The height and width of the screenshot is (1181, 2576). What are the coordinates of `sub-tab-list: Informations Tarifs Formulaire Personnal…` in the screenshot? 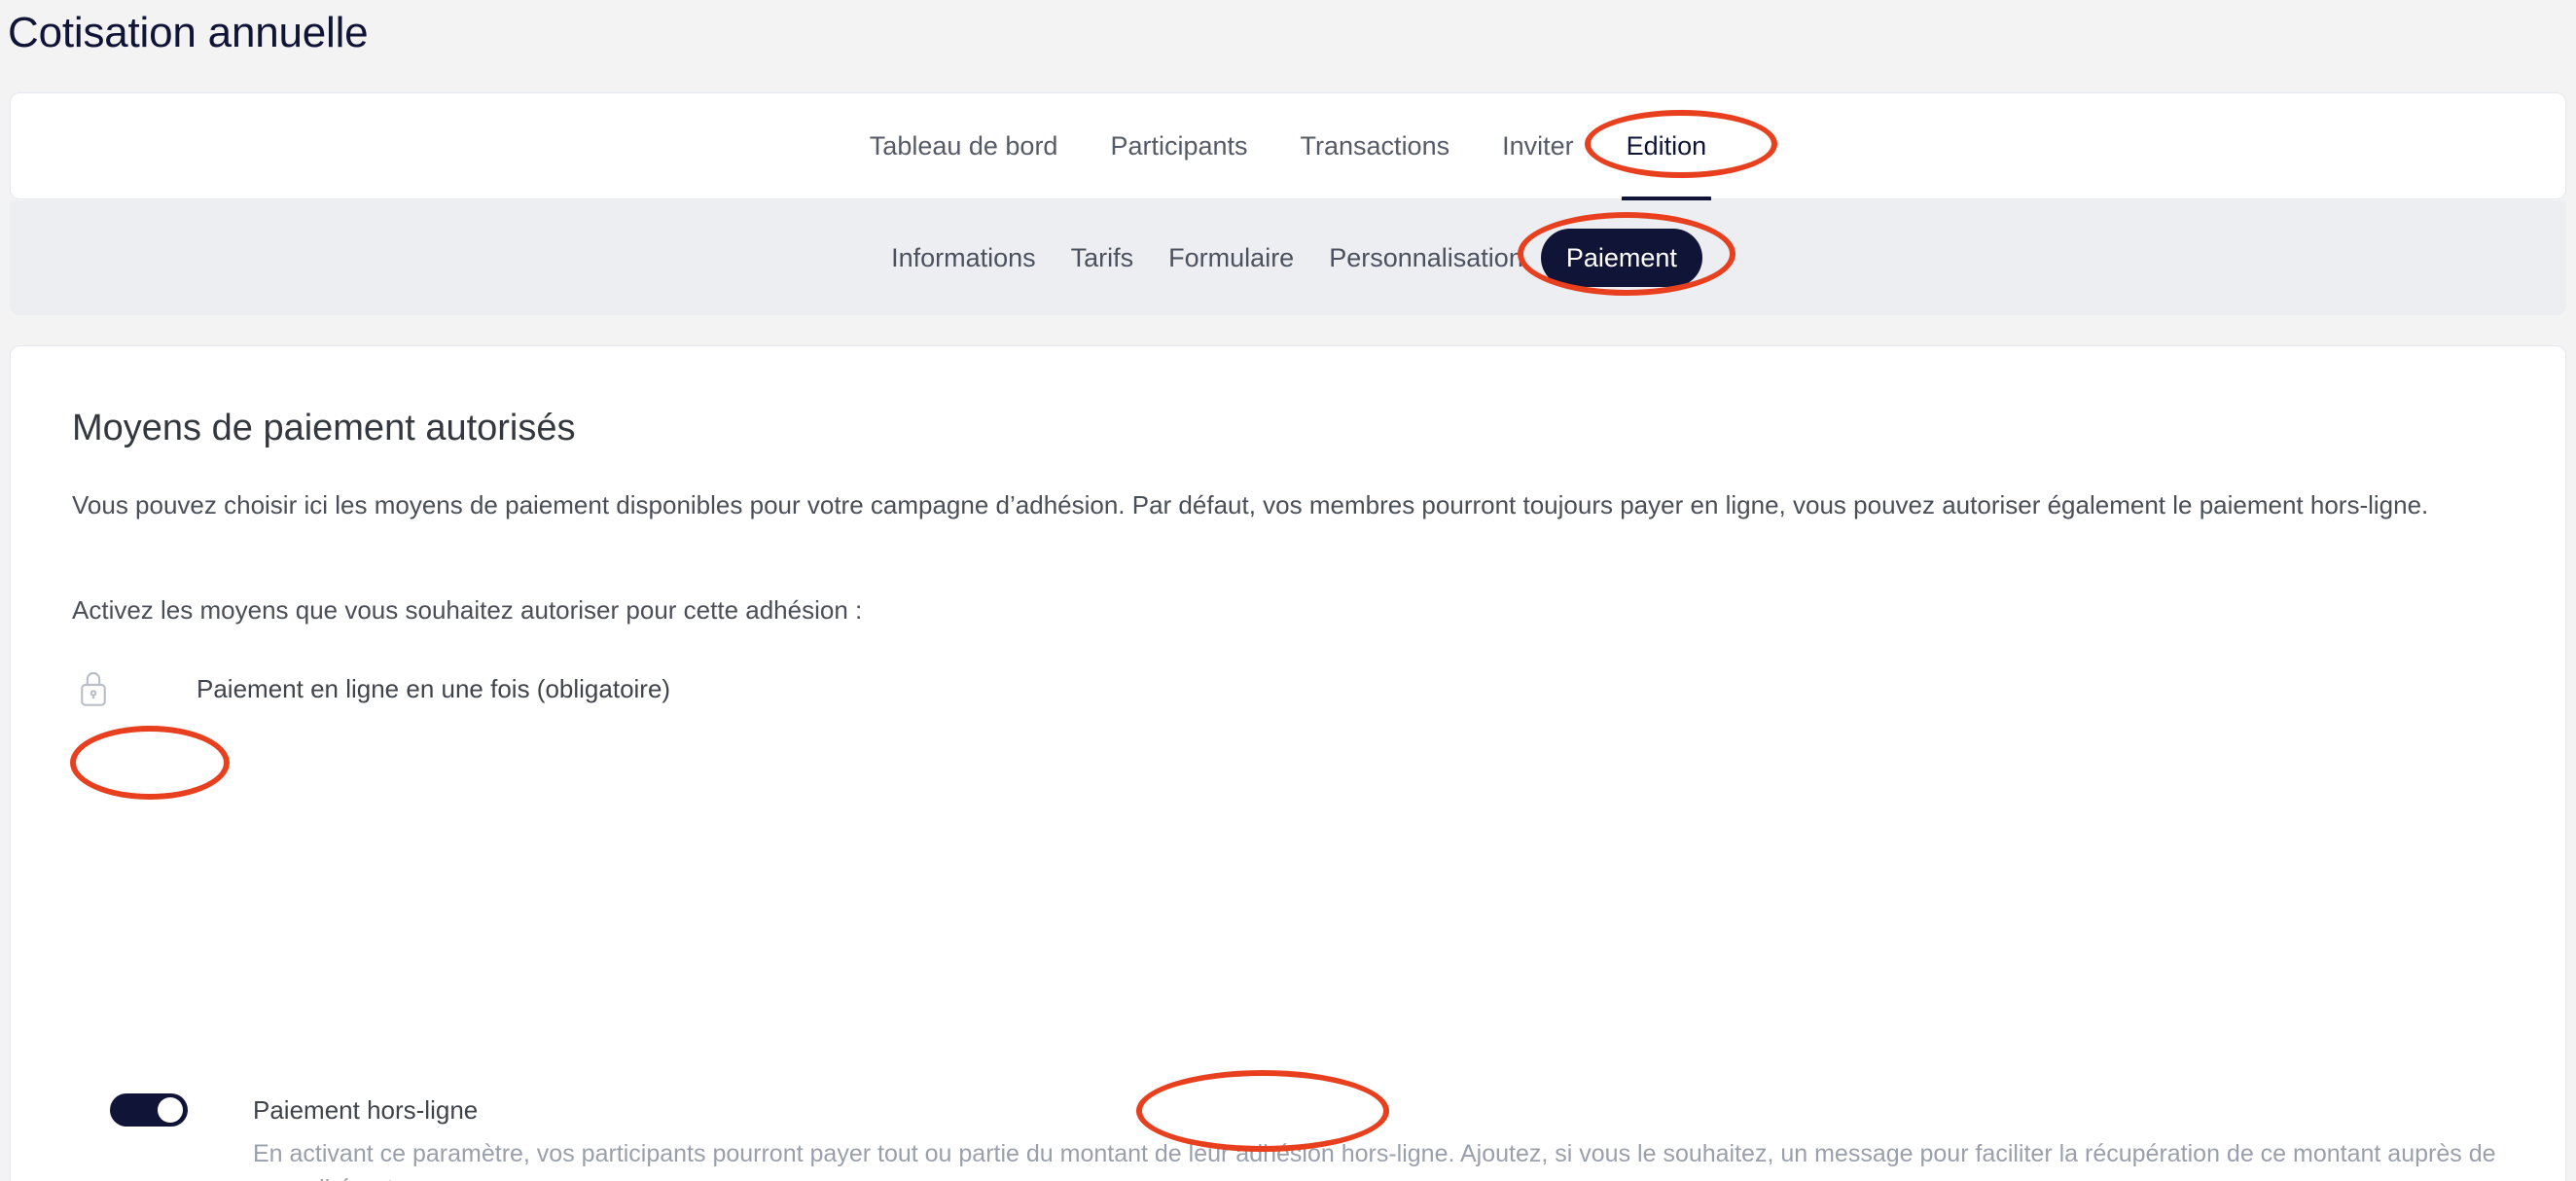 It's located at (1288, 257).